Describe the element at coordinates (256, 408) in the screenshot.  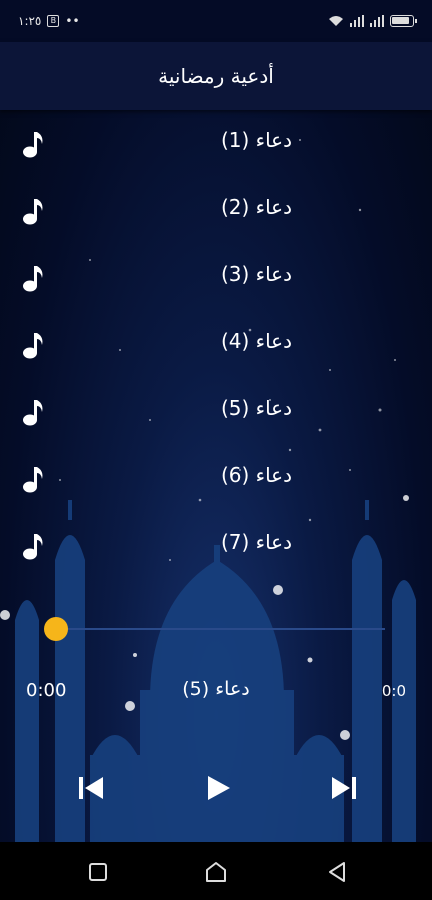
I see `list-item-label: دعاء (5)` at that location.